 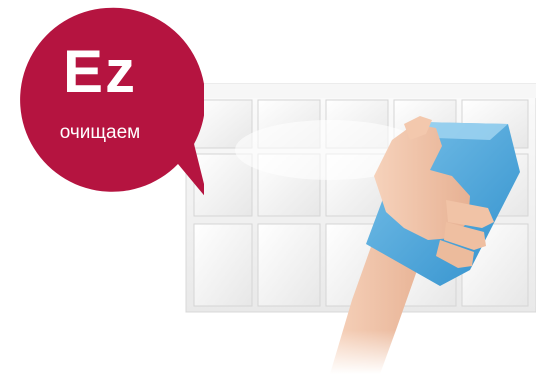 What do you see at coordinates (100, 132) in the screenshot?
I see `badge-subtitle: очищаем` at bounding box center [100, 132].